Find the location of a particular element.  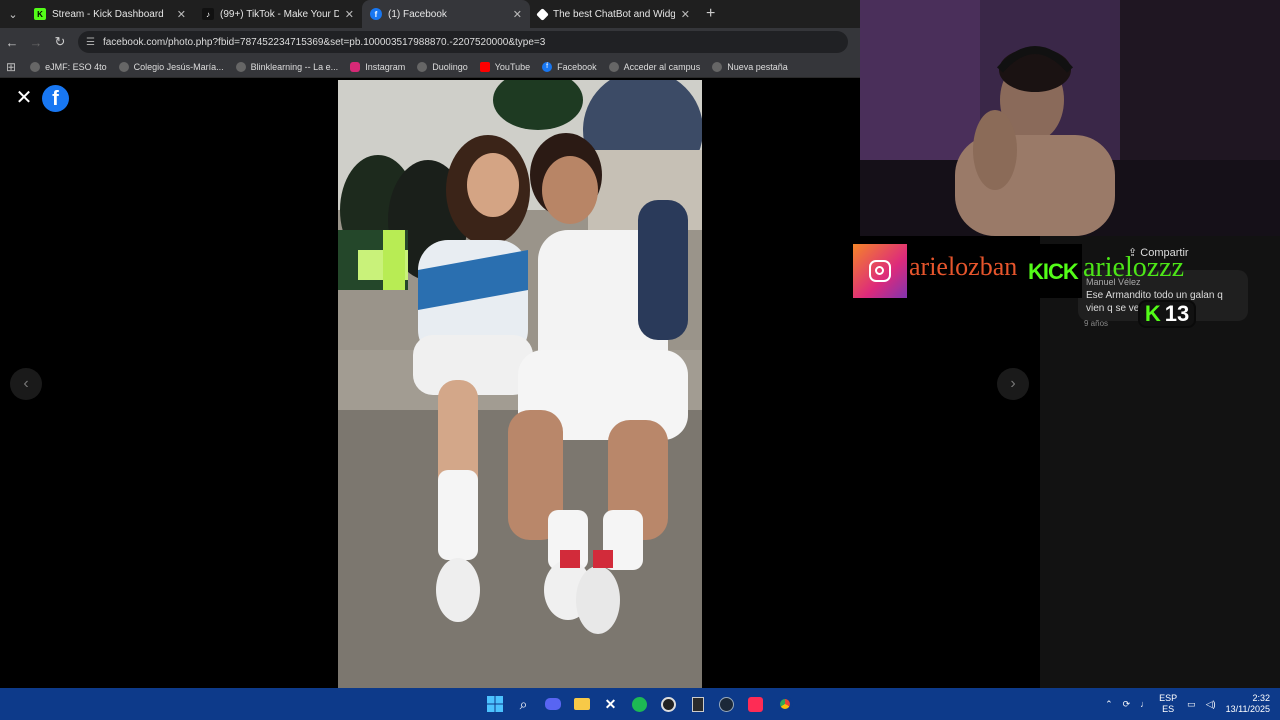

bookmark-label: YouTube is located at coordinates (512, 66).